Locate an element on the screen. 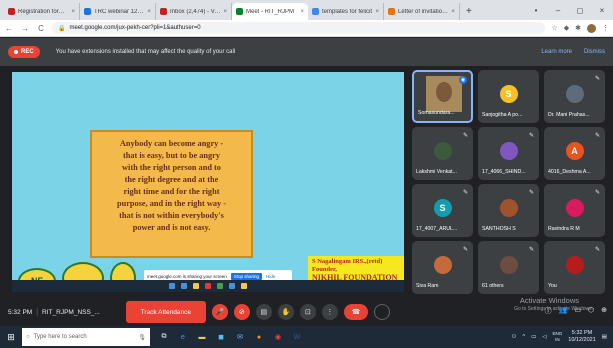 This screenshot has height=348, width=613. bookmark-star-icon: ☆ is located at coordinates (554, 28).